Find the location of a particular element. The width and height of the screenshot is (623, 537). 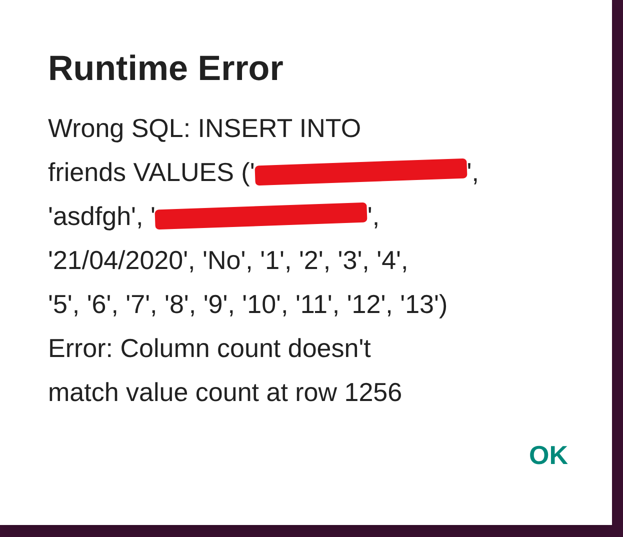

ok-button: OK is located at coordinates (548, 455).